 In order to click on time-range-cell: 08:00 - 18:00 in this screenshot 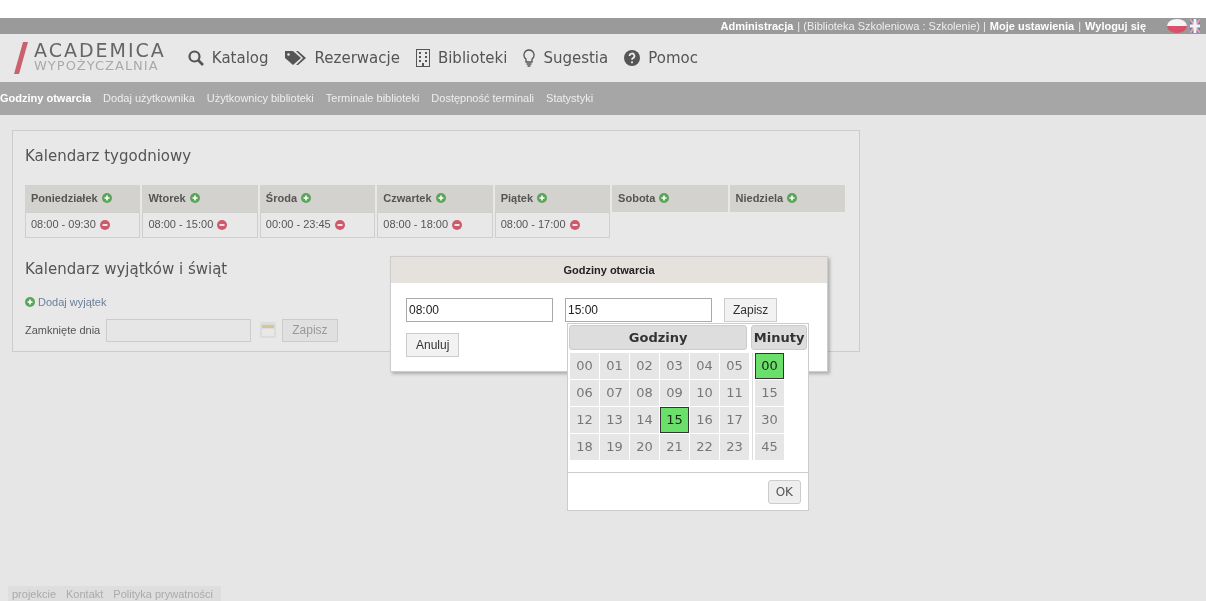, I will do `click(435, 224)`.